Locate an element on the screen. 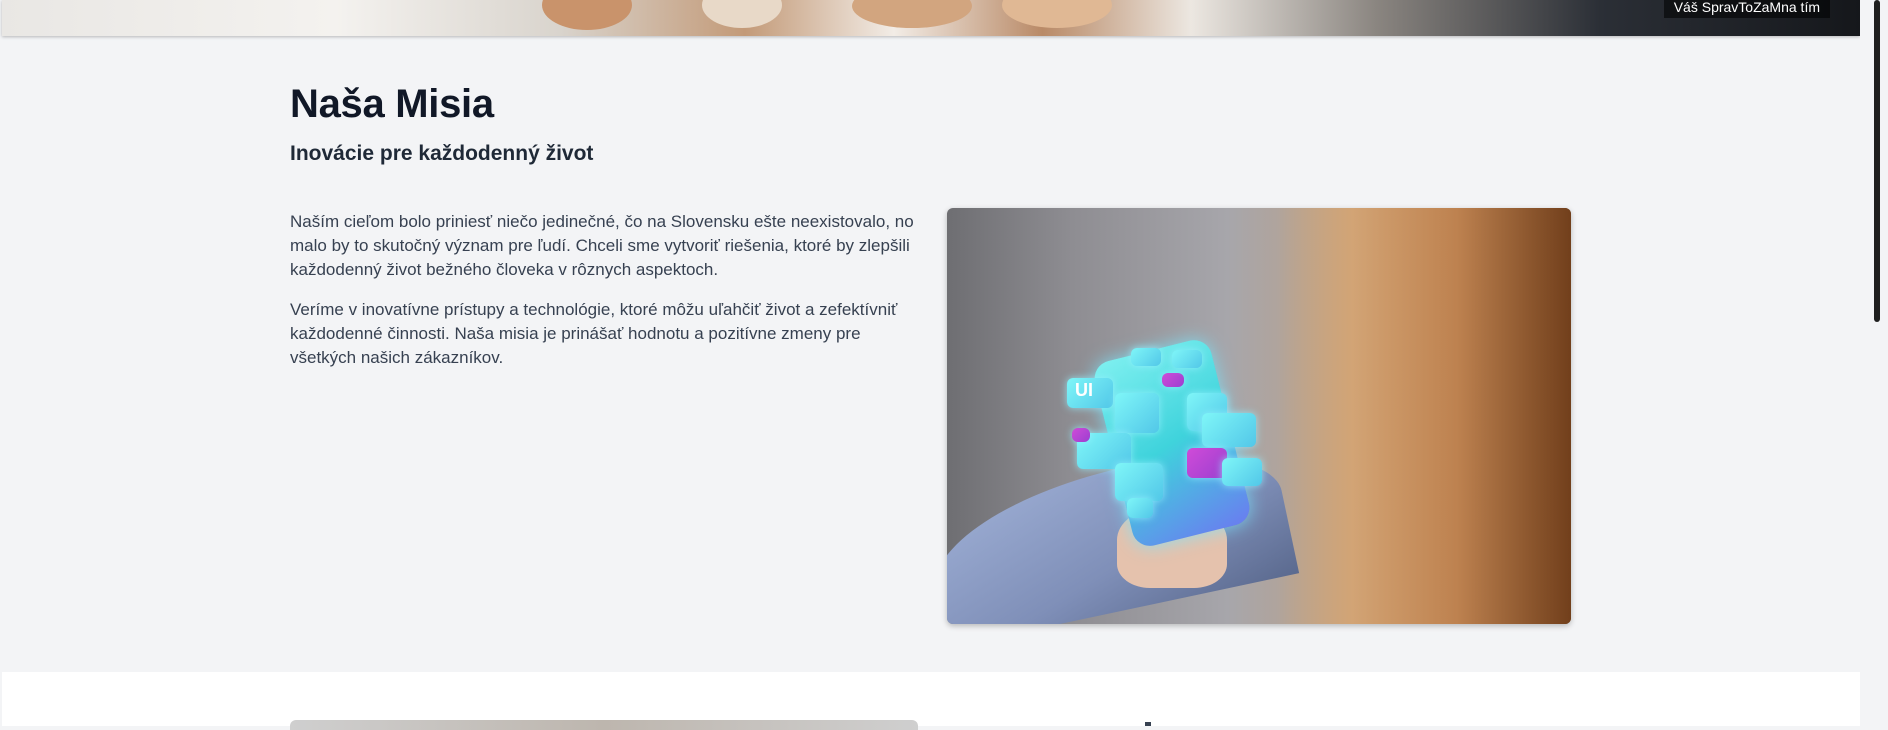 The width and height of the screenshot is (1888, 730). scrollbar-thumb is located at coordinates (1877, 161).